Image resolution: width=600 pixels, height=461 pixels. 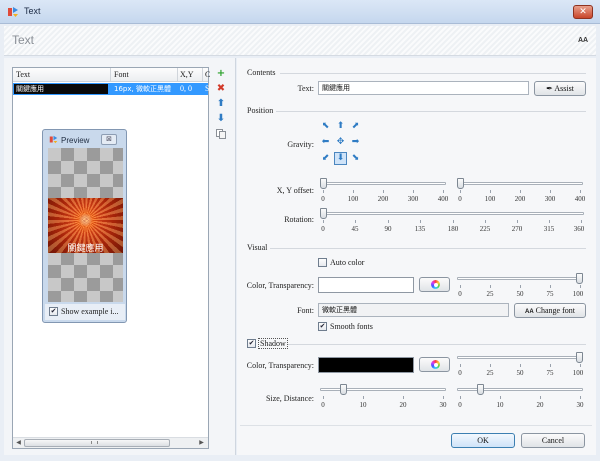 I want to click on tick-label: 10, so click(x=500, y=405).